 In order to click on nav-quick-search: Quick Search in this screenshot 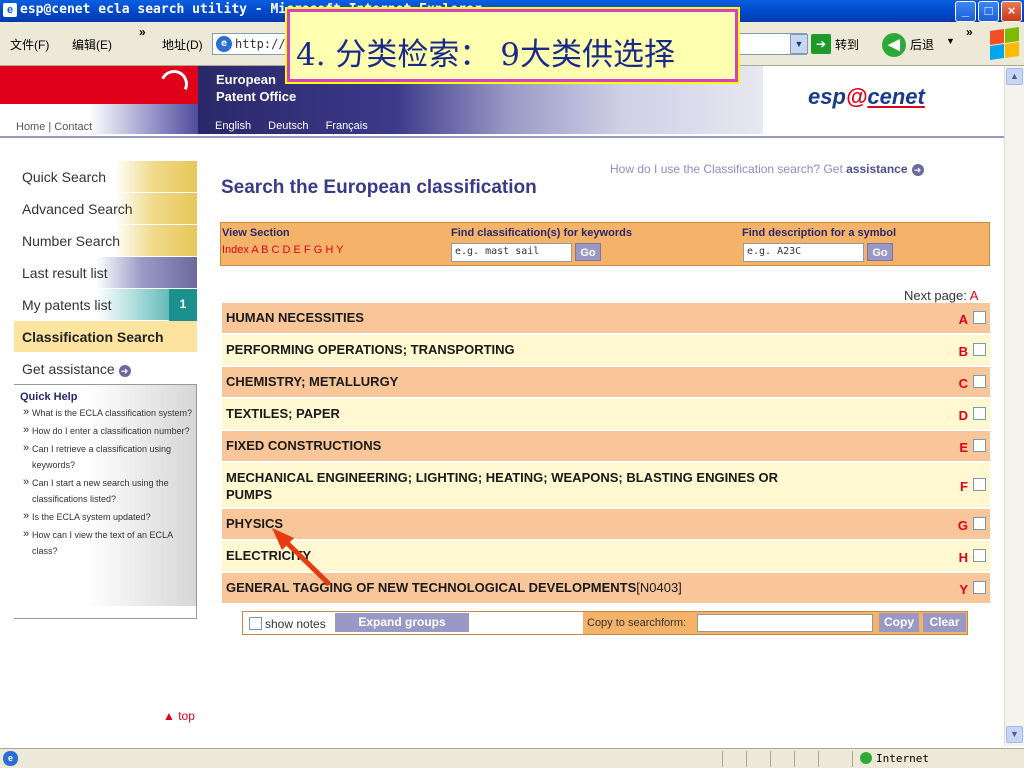, I will do `click(105, 177)`.